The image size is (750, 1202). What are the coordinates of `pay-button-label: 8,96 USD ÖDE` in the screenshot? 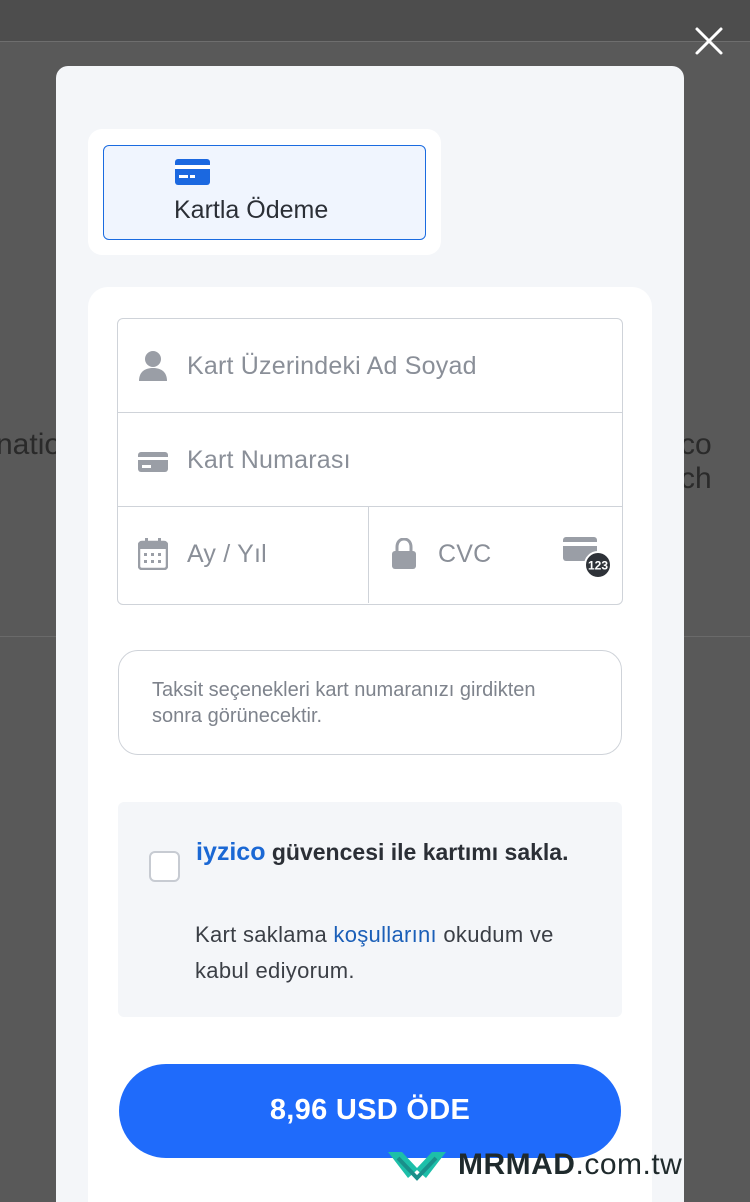 It's located at (370, 1110).